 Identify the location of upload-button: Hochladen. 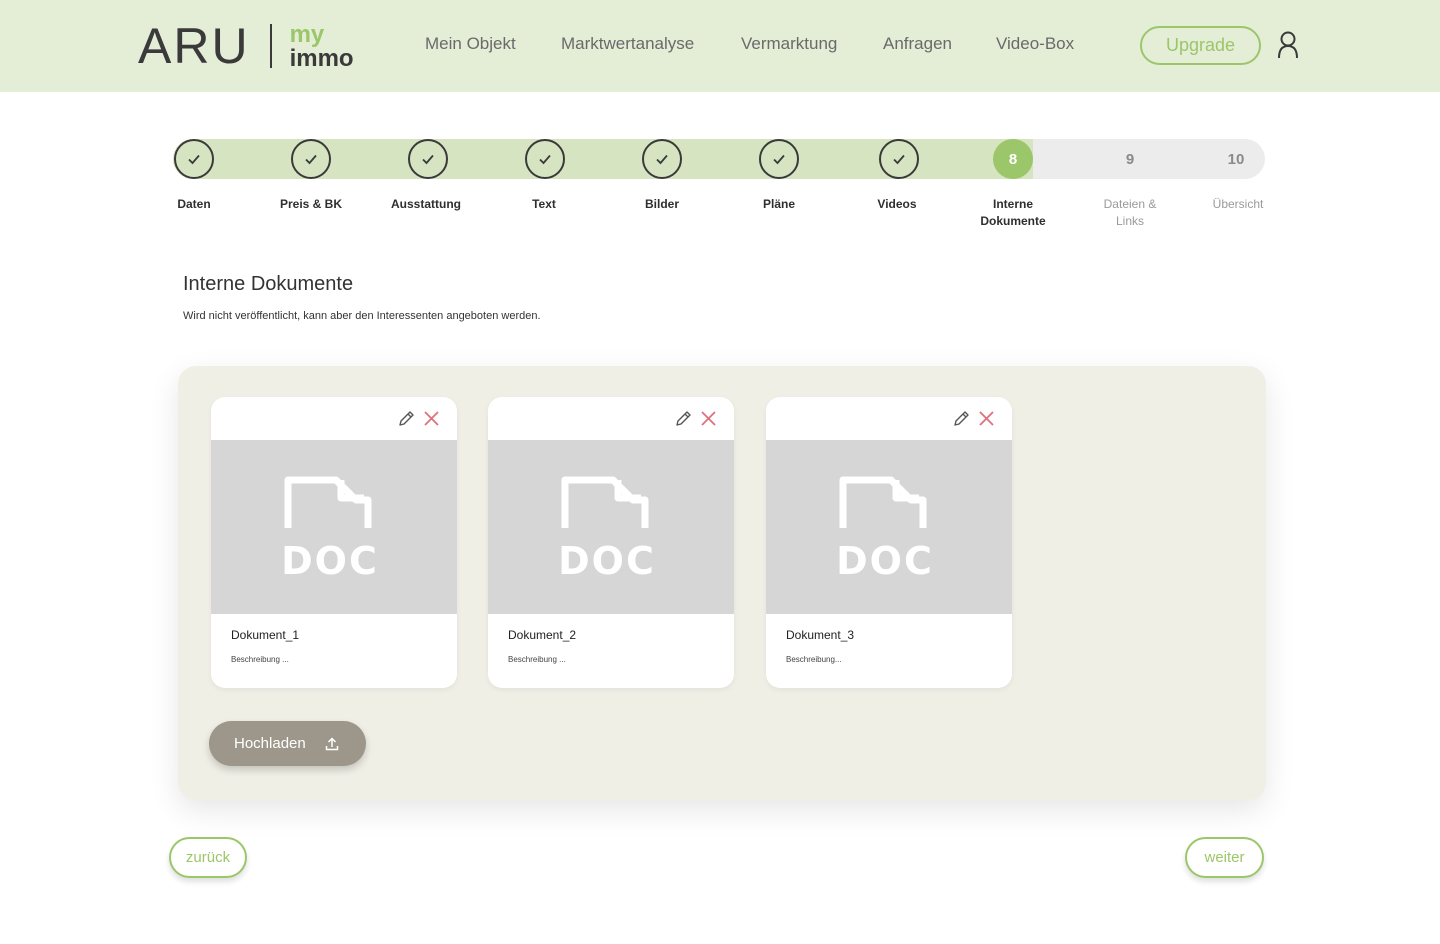
(287, 743).